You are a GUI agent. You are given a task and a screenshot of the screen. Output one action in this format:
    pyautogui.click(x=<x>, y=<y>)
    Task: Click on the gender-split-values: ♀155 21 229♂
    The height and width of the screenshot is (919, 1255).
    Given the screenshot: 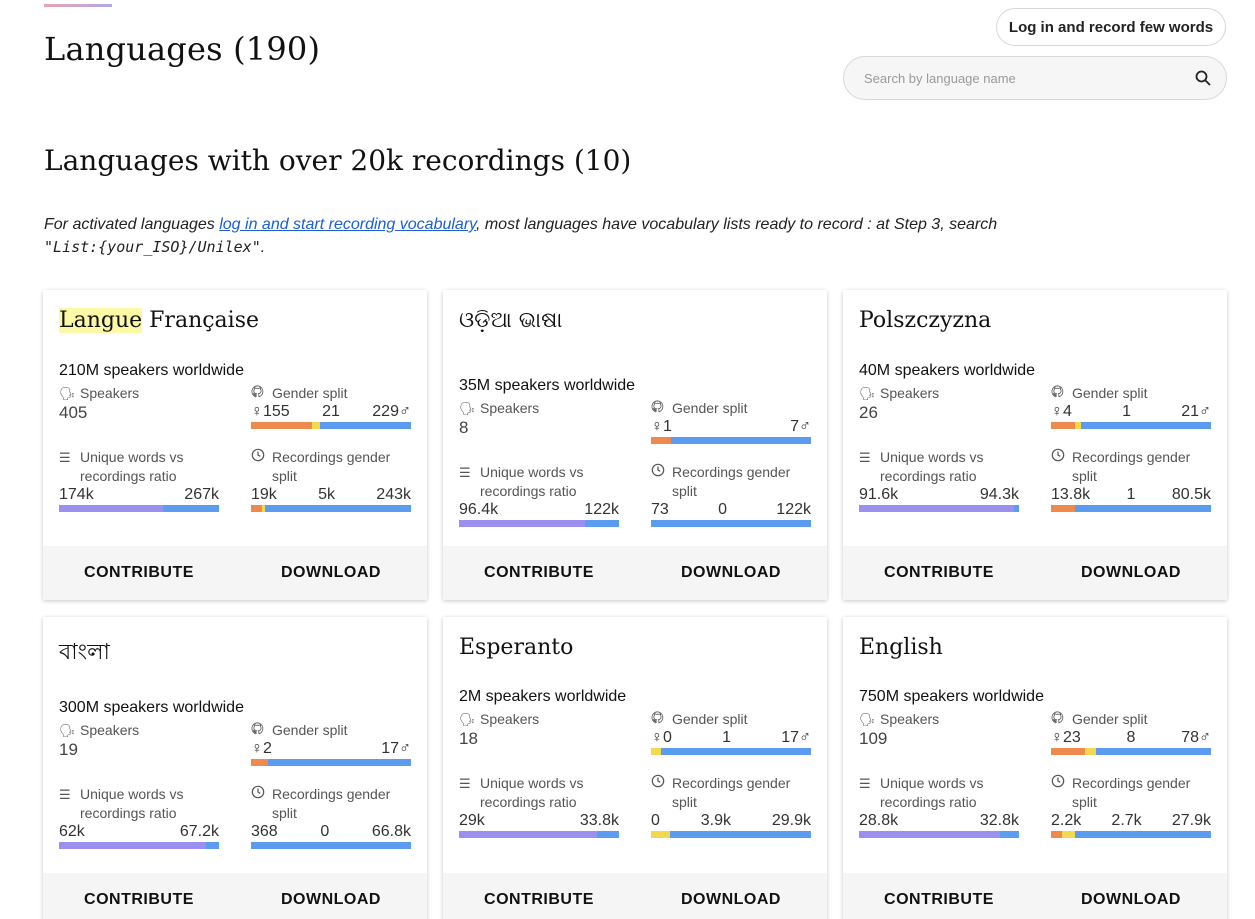 What is the action you would take?
    pyautogui.click(x=331, y=412)
    